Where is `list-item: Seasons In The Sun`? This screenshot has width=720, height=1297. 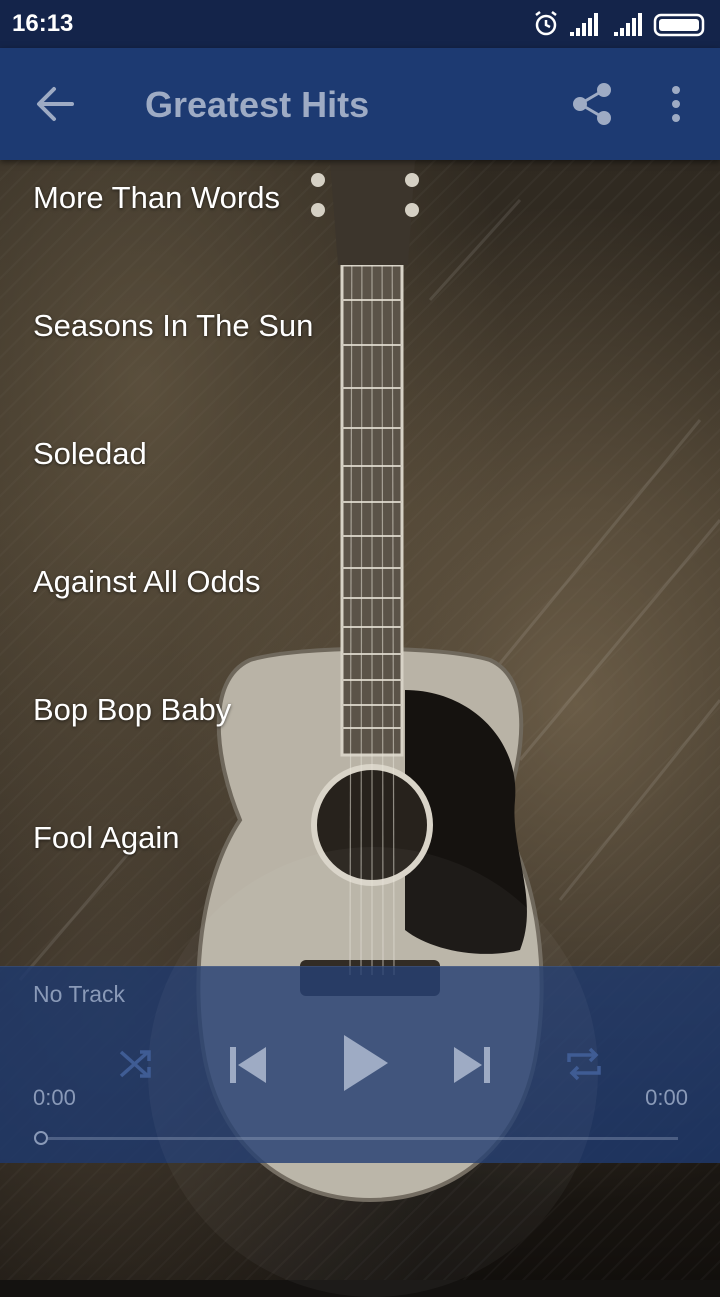 list-item: Seasons In The Sun is located at coordinates (360, 352).